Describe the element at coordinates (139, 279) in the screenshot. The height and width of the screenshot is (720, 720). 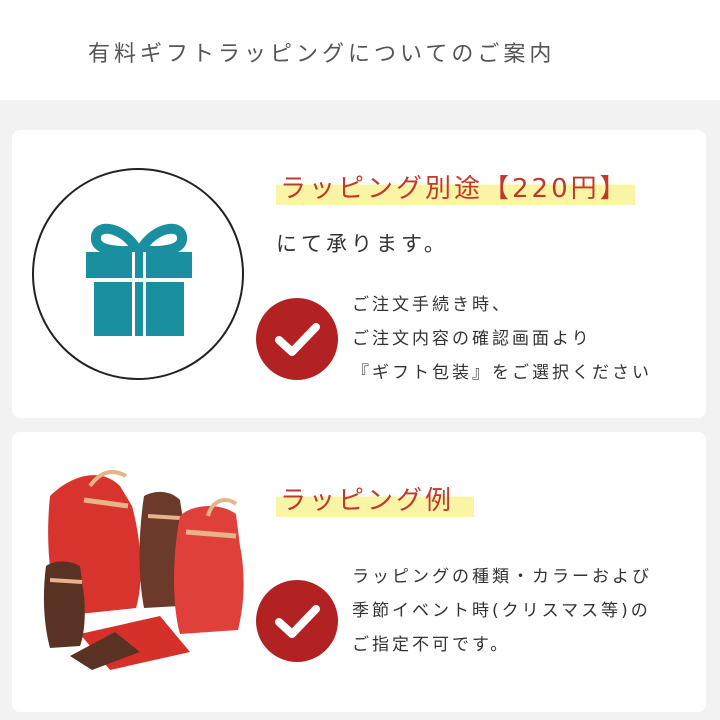
I see `gift-icon` at that location.